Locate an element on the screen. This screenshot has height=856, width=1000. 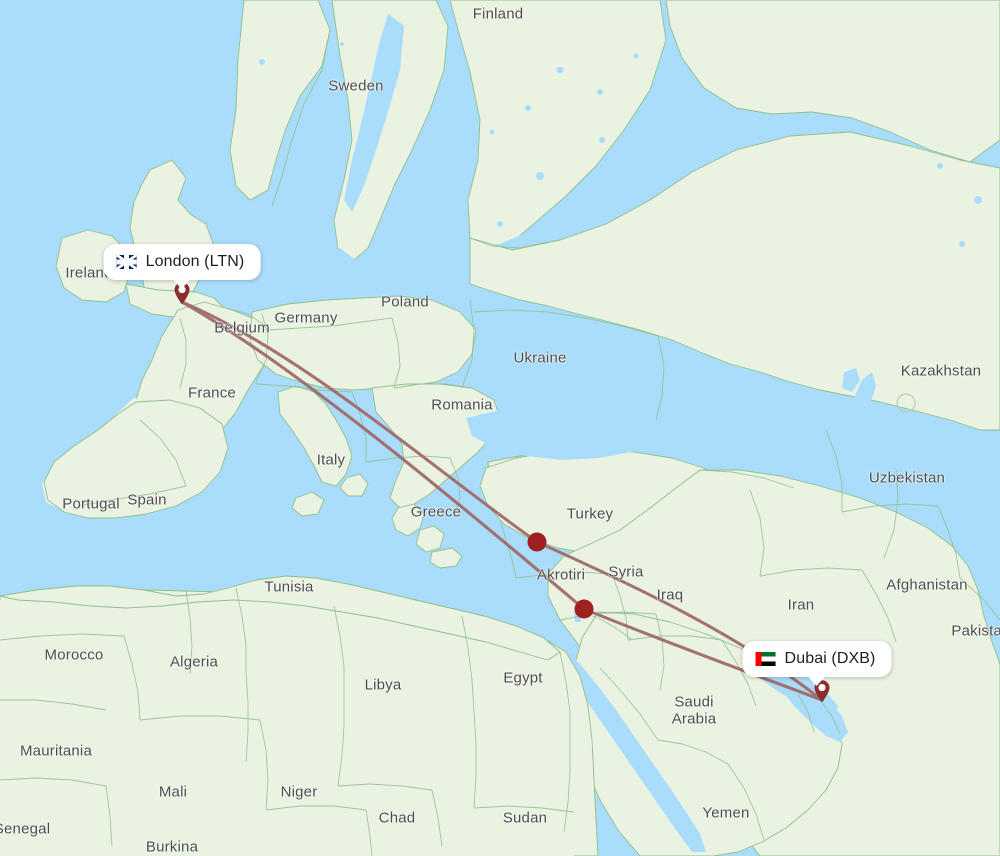
origin-airport-tooltip: London (LTN) is located at coordinates (182, 266).